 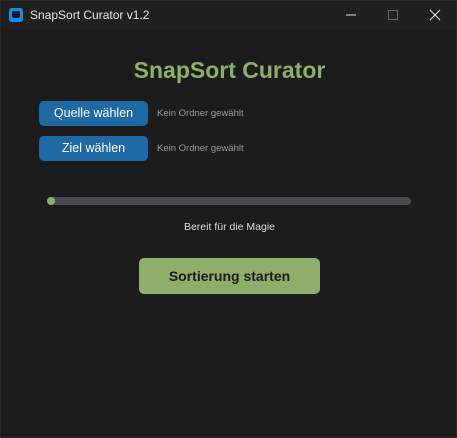 What do you see at coordinates (200, 148) in the screenshot?
I see `target-path-label: Kein Ordner gewählt` at bounding box center [200, 148].